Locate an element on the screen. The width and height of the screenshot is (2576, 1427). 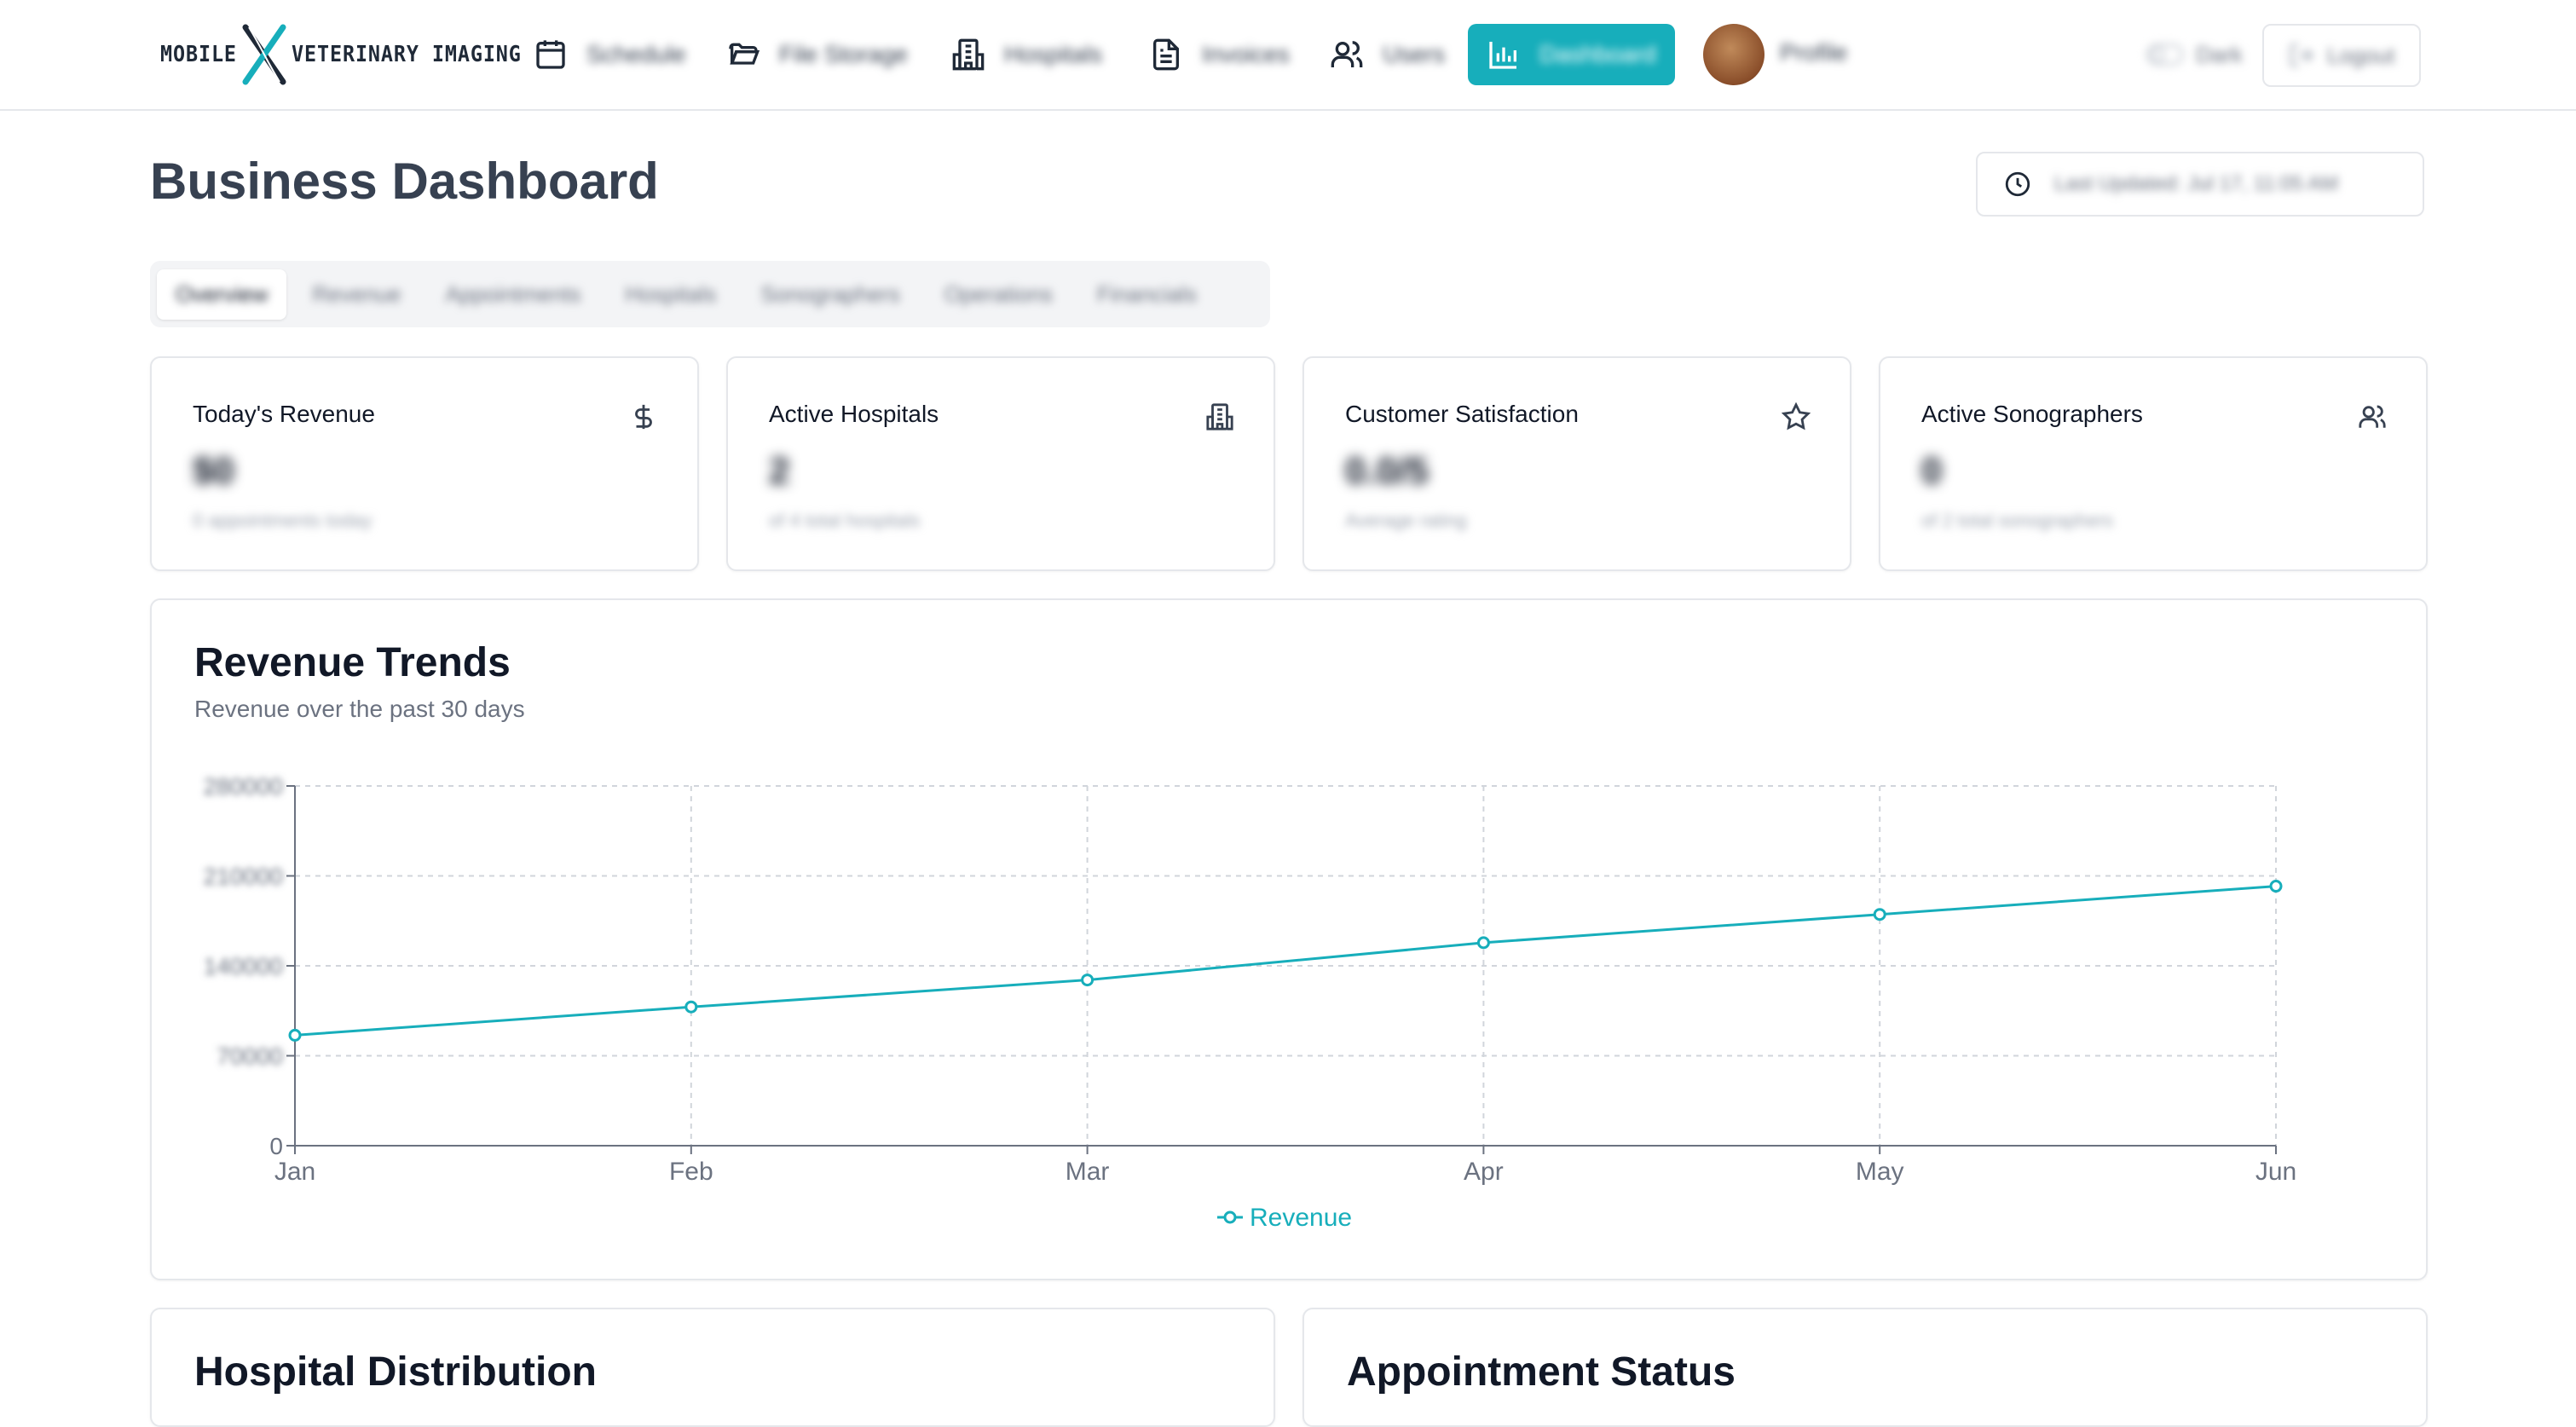
x-tick-label: Mar is located at coordinates (1088, 1172).